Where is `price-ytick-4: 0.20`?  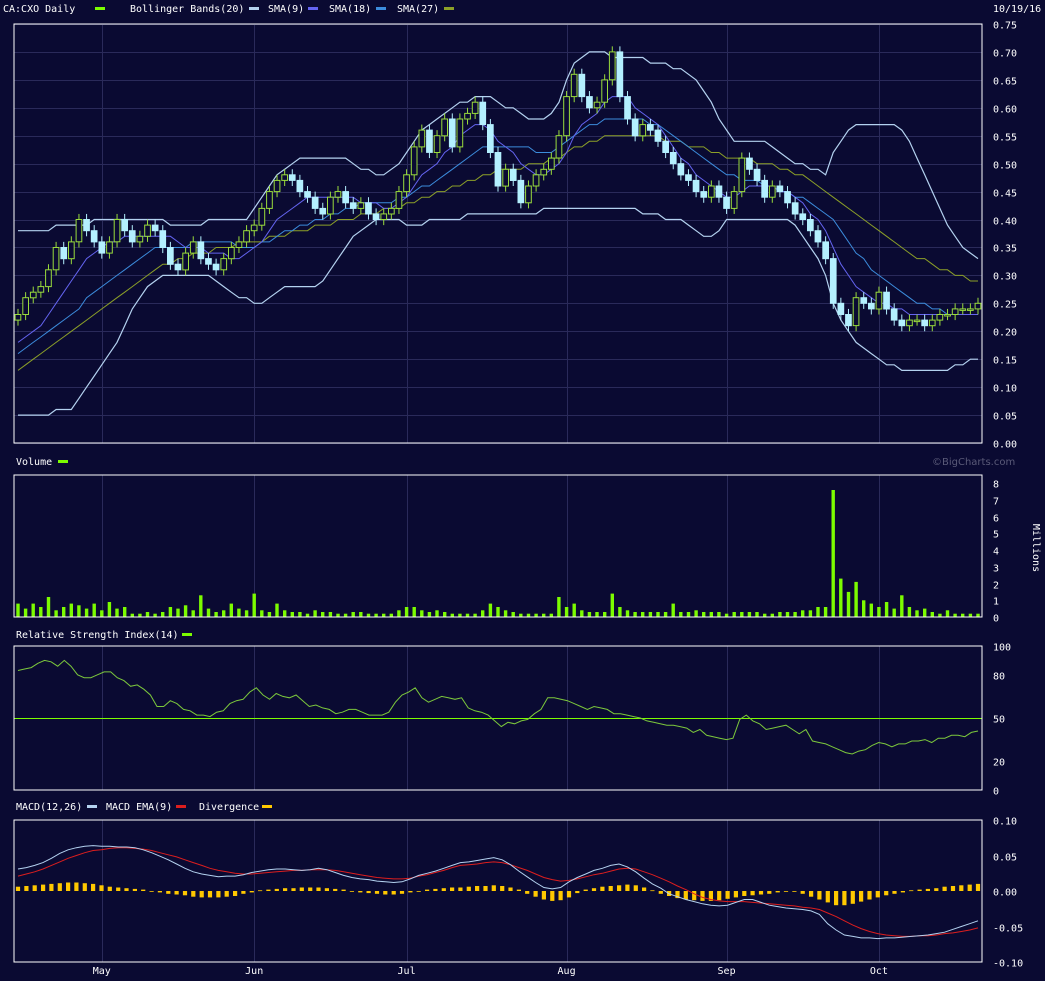 price-ytick-4: 0.20 is located at coordinates (1005, 333).